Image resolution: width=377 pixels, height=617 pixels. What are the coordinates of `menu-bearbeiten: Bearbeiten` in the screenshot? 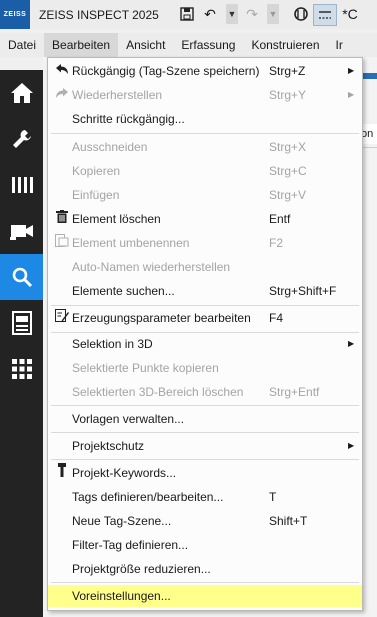 It's located at (81, 45).